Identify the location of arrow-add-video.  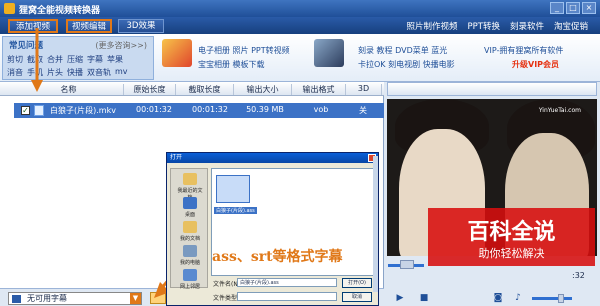
(37, 60).